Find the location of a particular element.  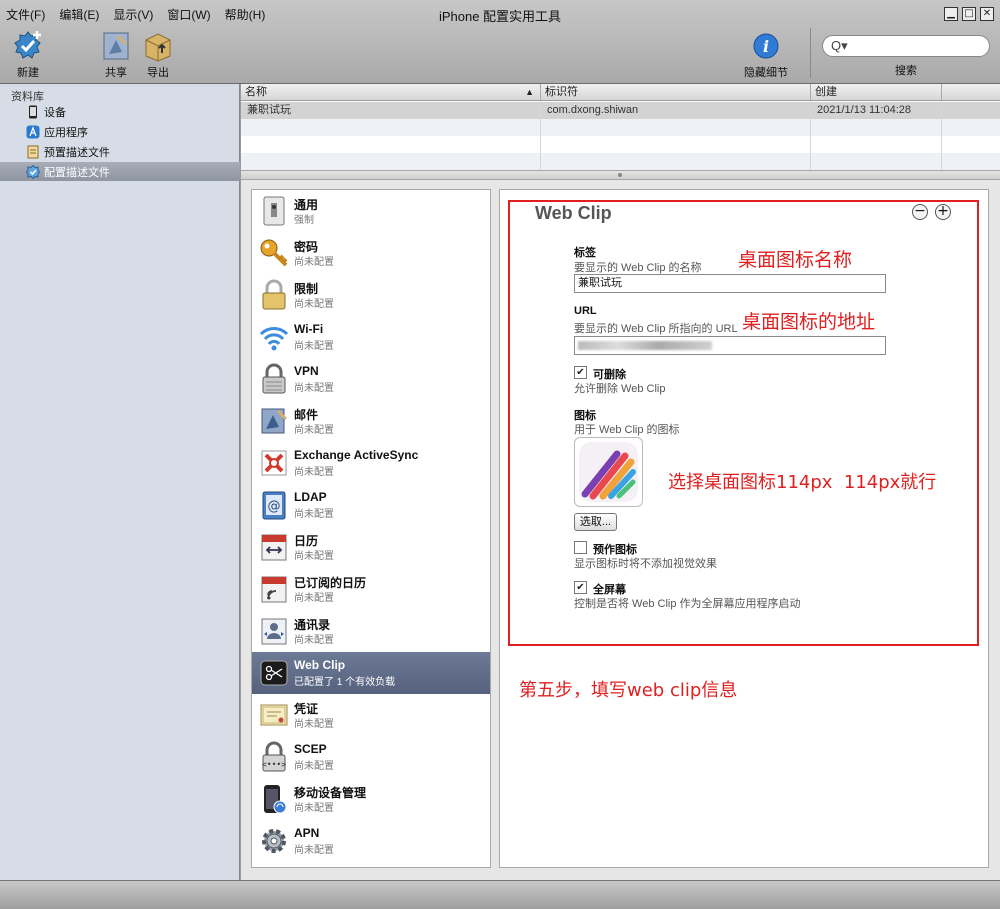

table-row: 兼职试玩 com.dxong.shiwan 2021/1/13 11:04:28 is located at coordinates (620, 110).